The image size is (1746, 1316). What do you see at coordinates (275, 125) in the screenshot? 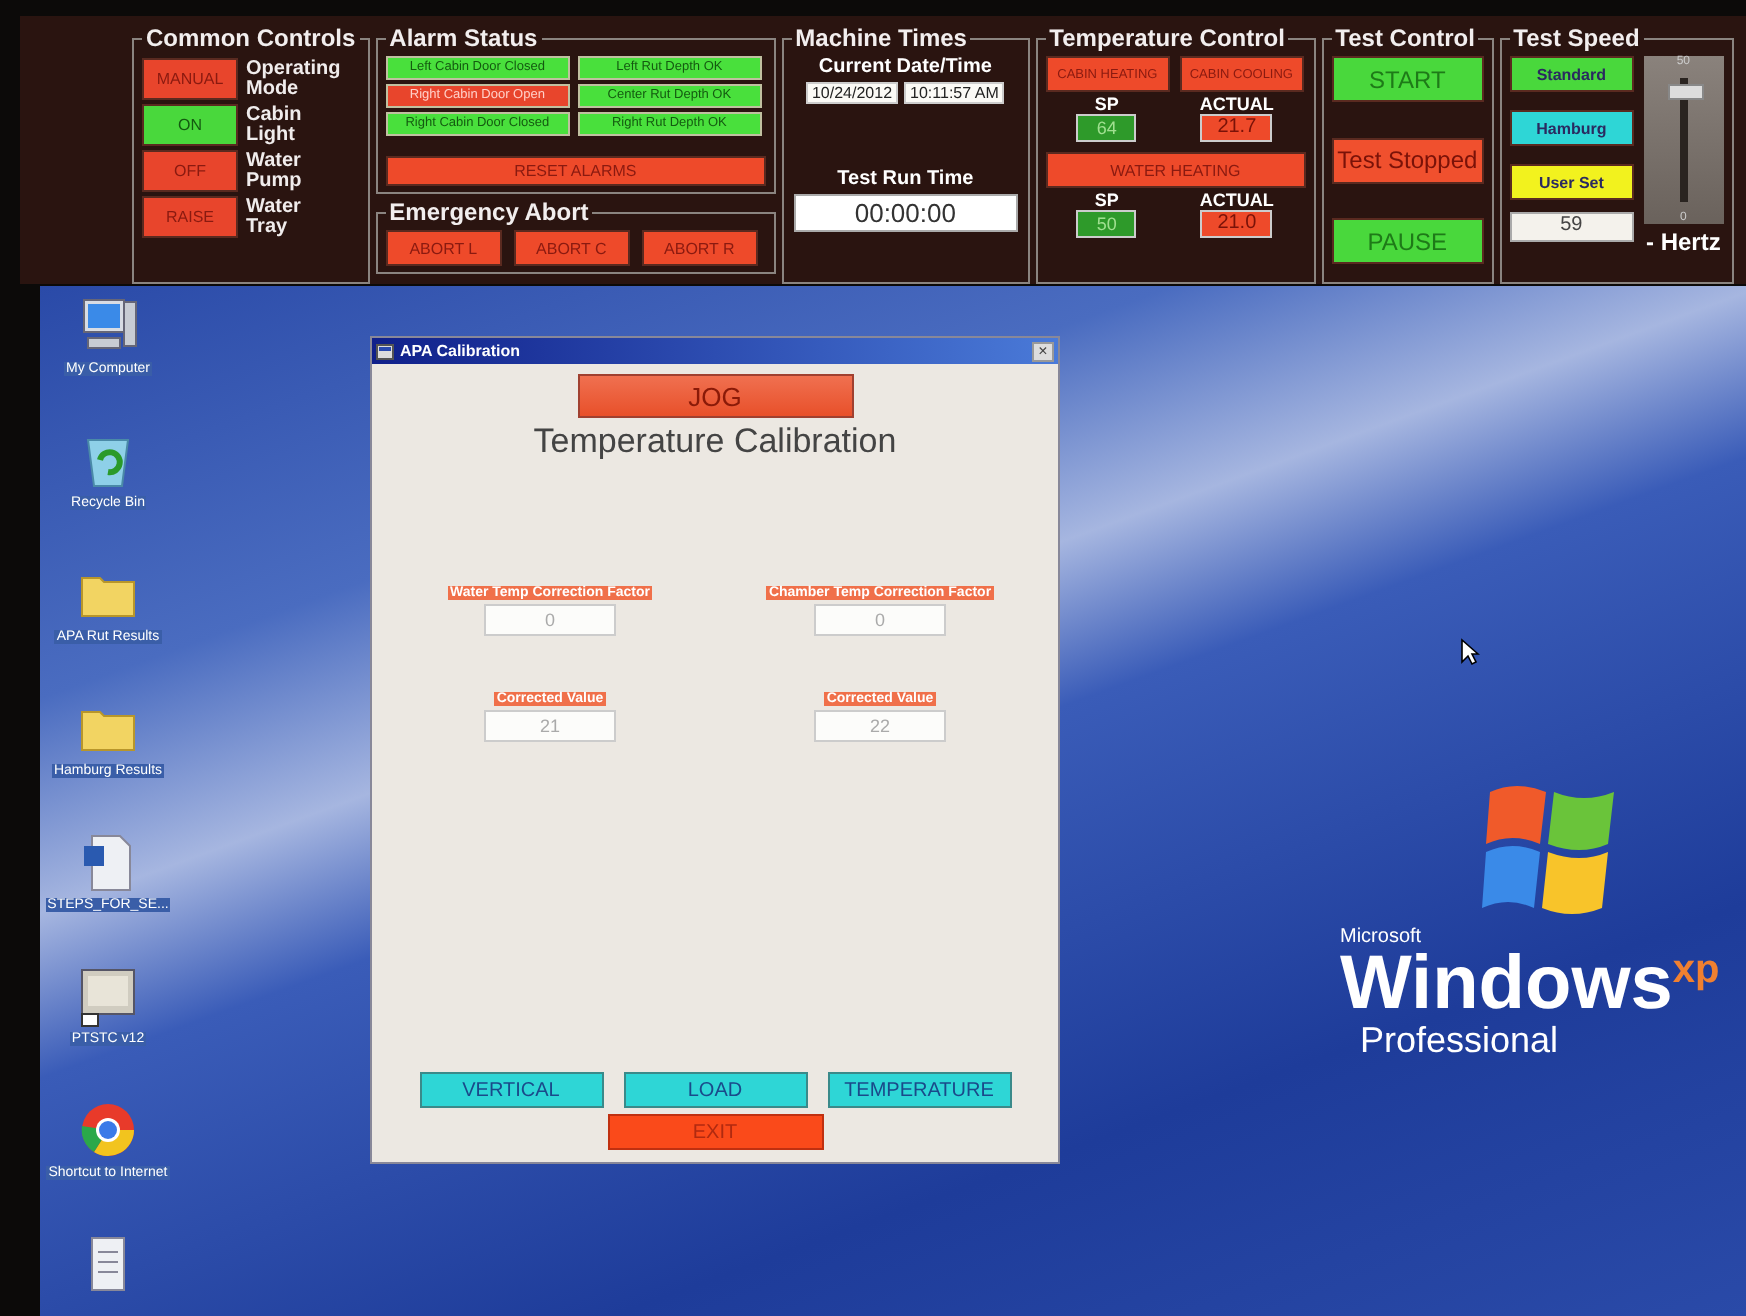
I see `control-label: Cabin Light` at bounding box center [275, 125].